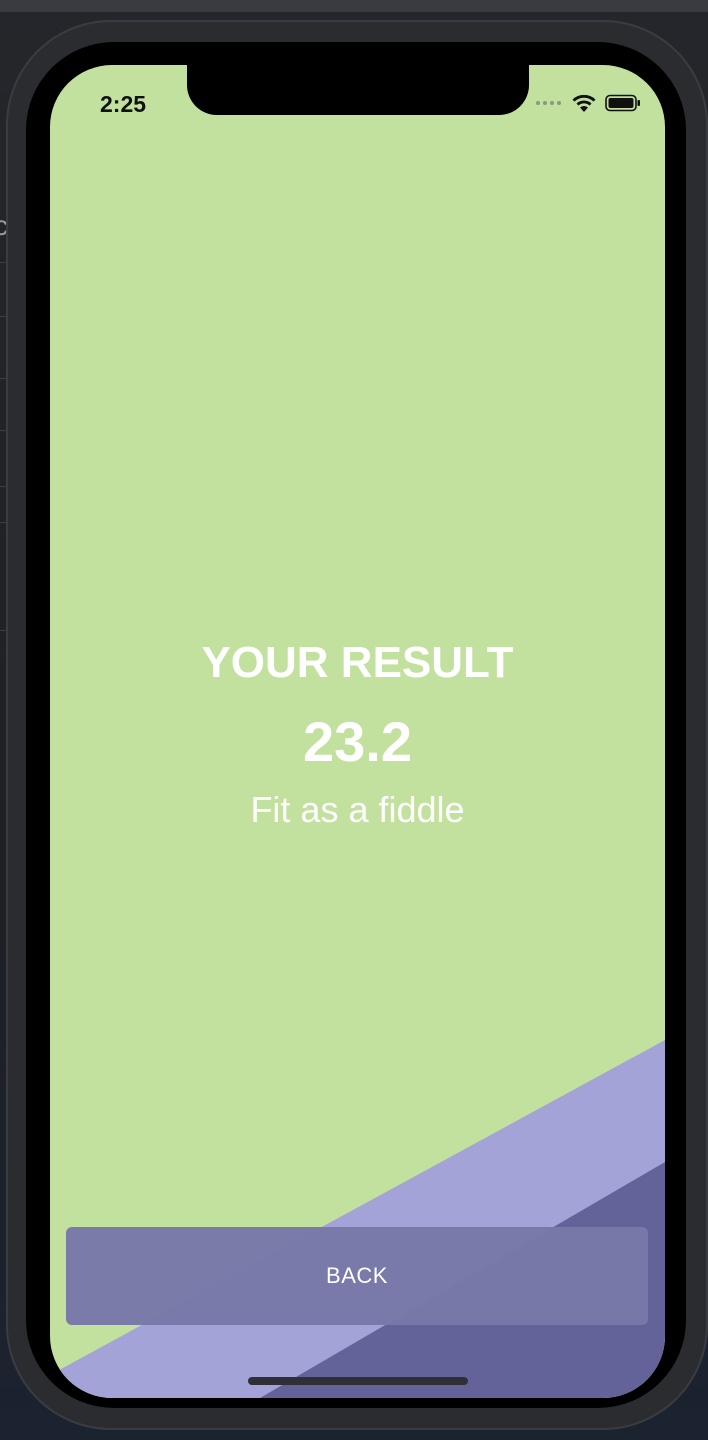  I want to click on status-icons, so click(588, 103).